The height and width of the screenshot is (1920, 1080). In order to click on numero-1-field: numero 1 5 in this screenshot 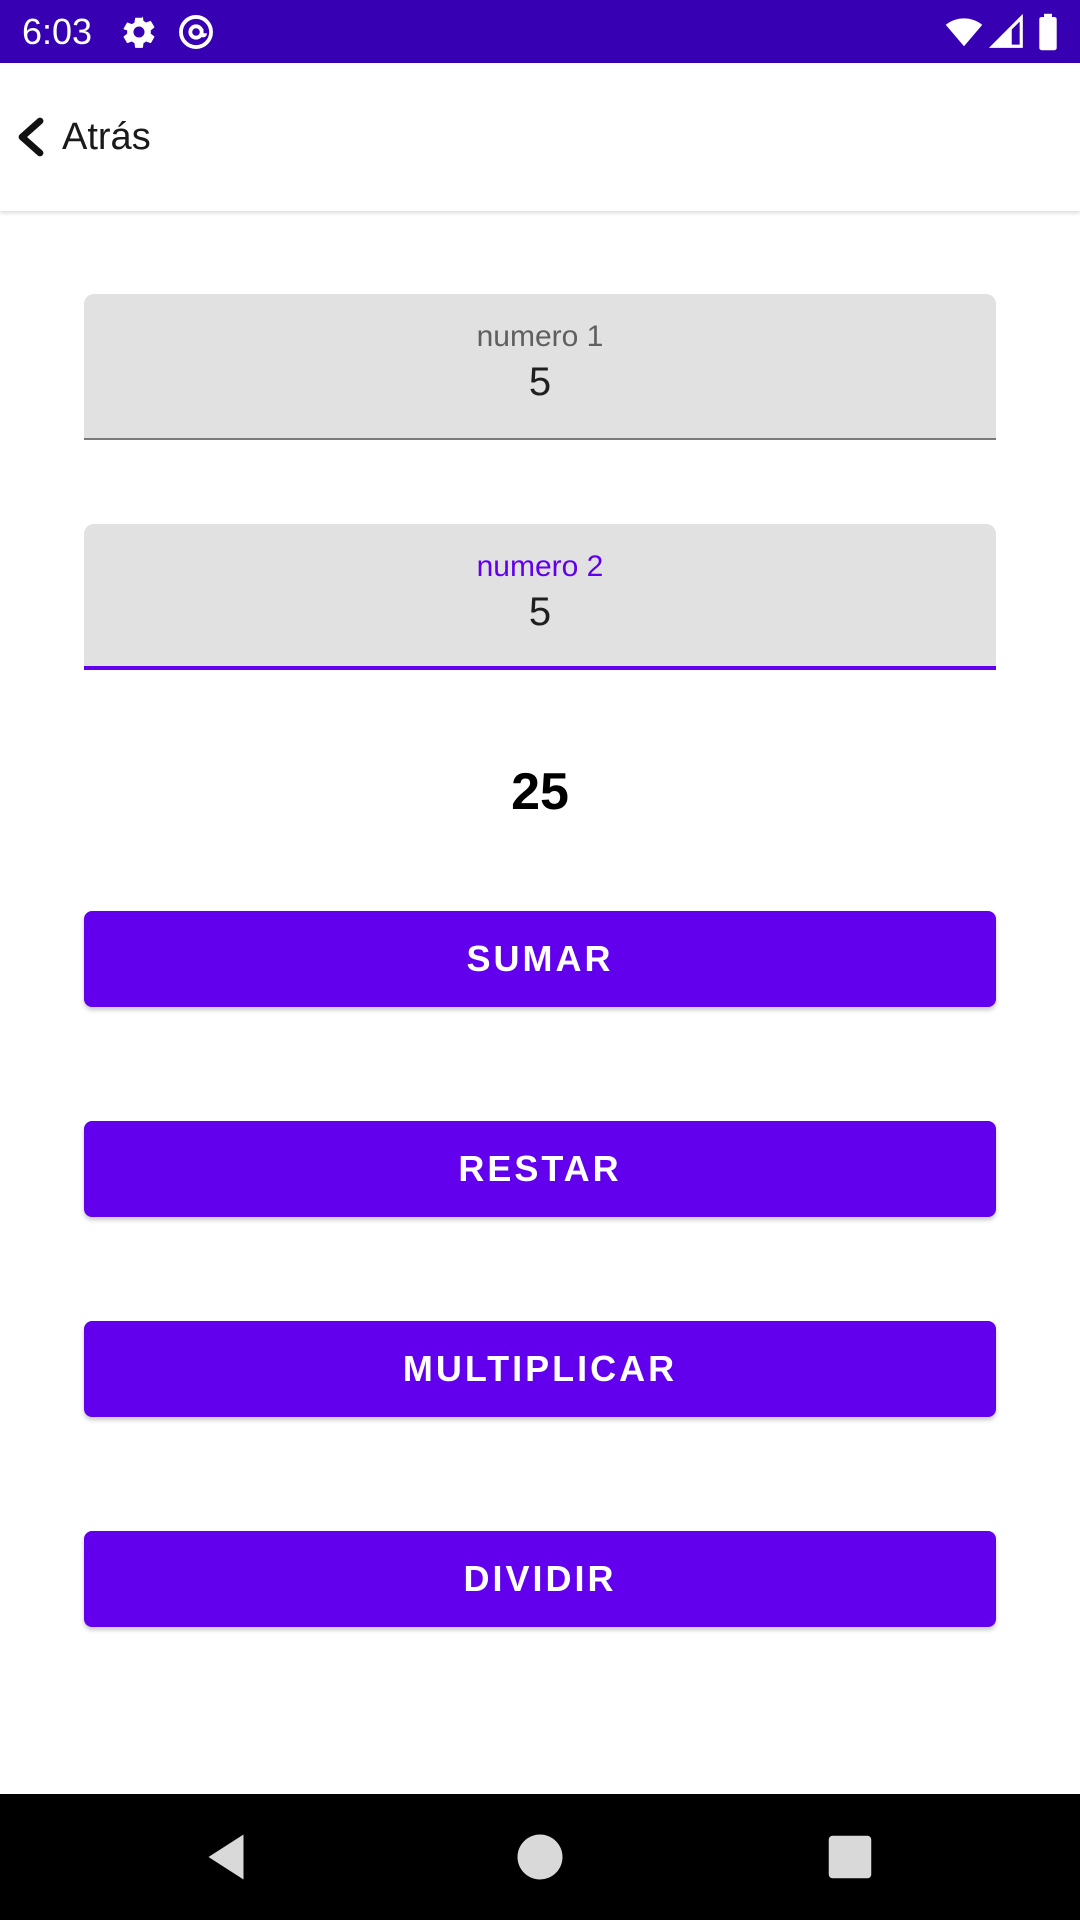, I will do `click(540, 367)`.